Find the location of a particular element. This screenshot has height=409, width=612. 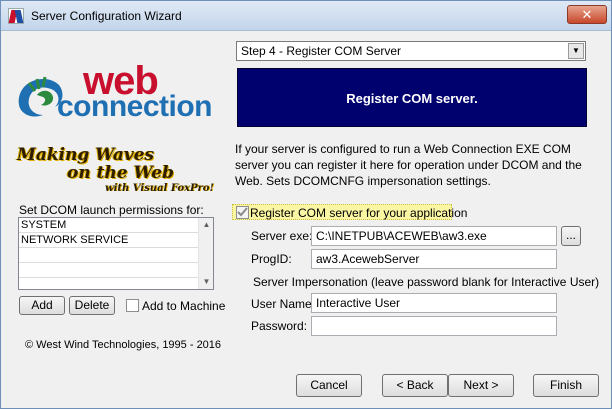

delete-button: Delete is located at coordinates (92, 305).